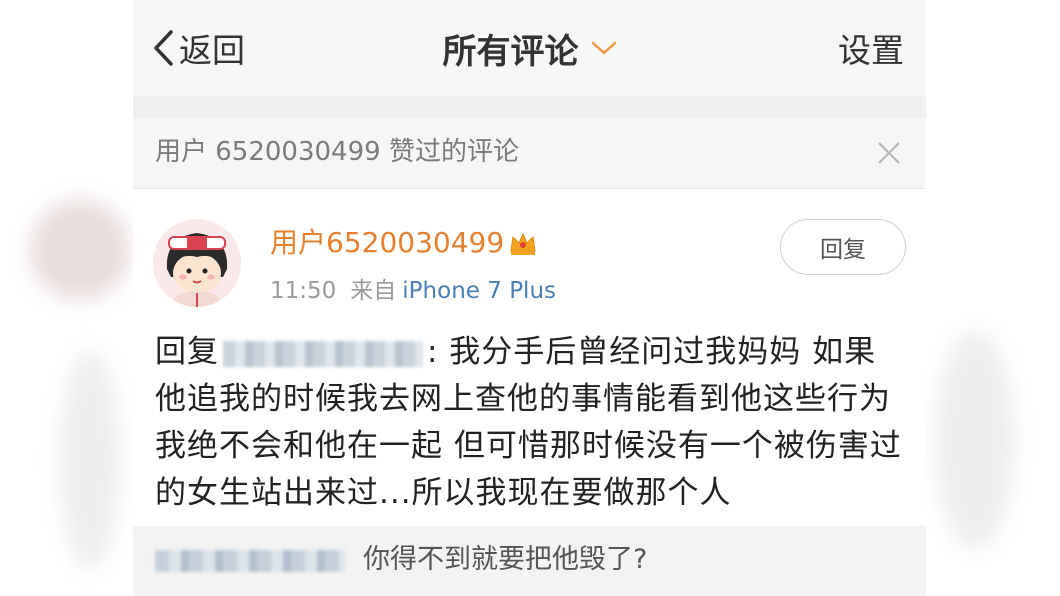 The width and height of the screenshot is (1060, 596). I want to click on redacted-username, so click(323, 353).